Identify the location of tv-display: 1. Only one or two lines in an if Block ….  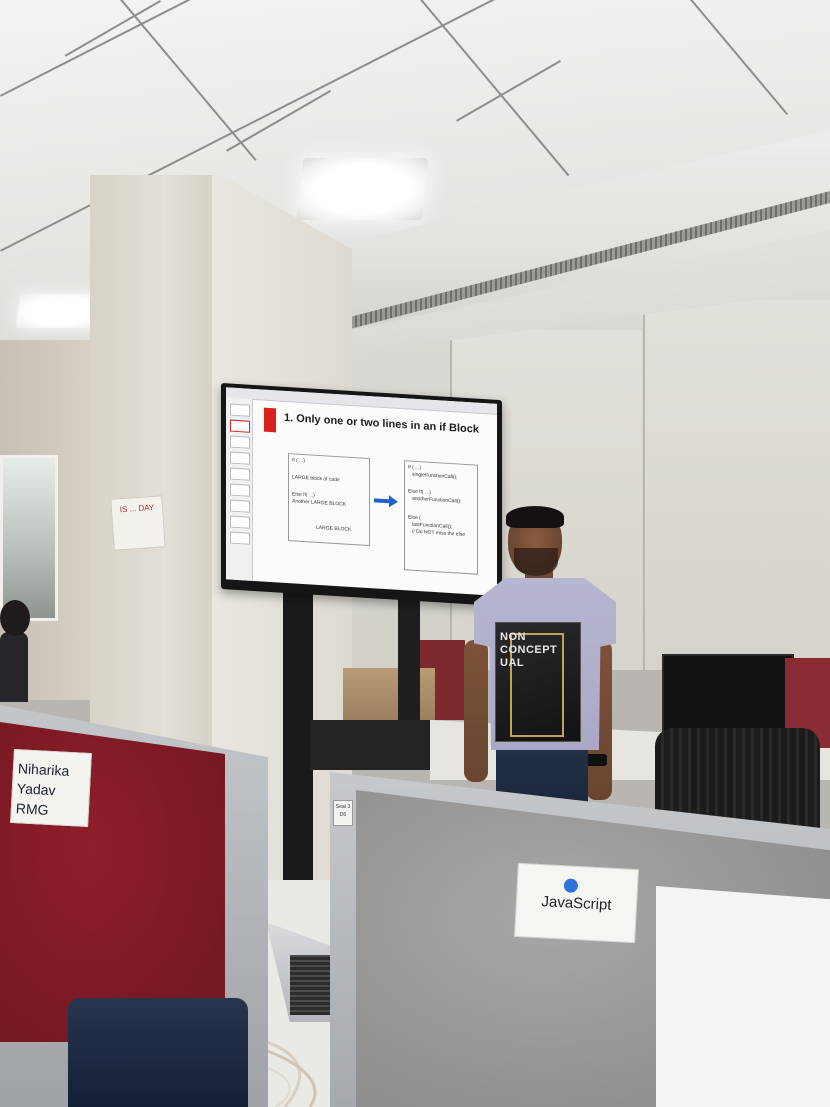
(361, 495).